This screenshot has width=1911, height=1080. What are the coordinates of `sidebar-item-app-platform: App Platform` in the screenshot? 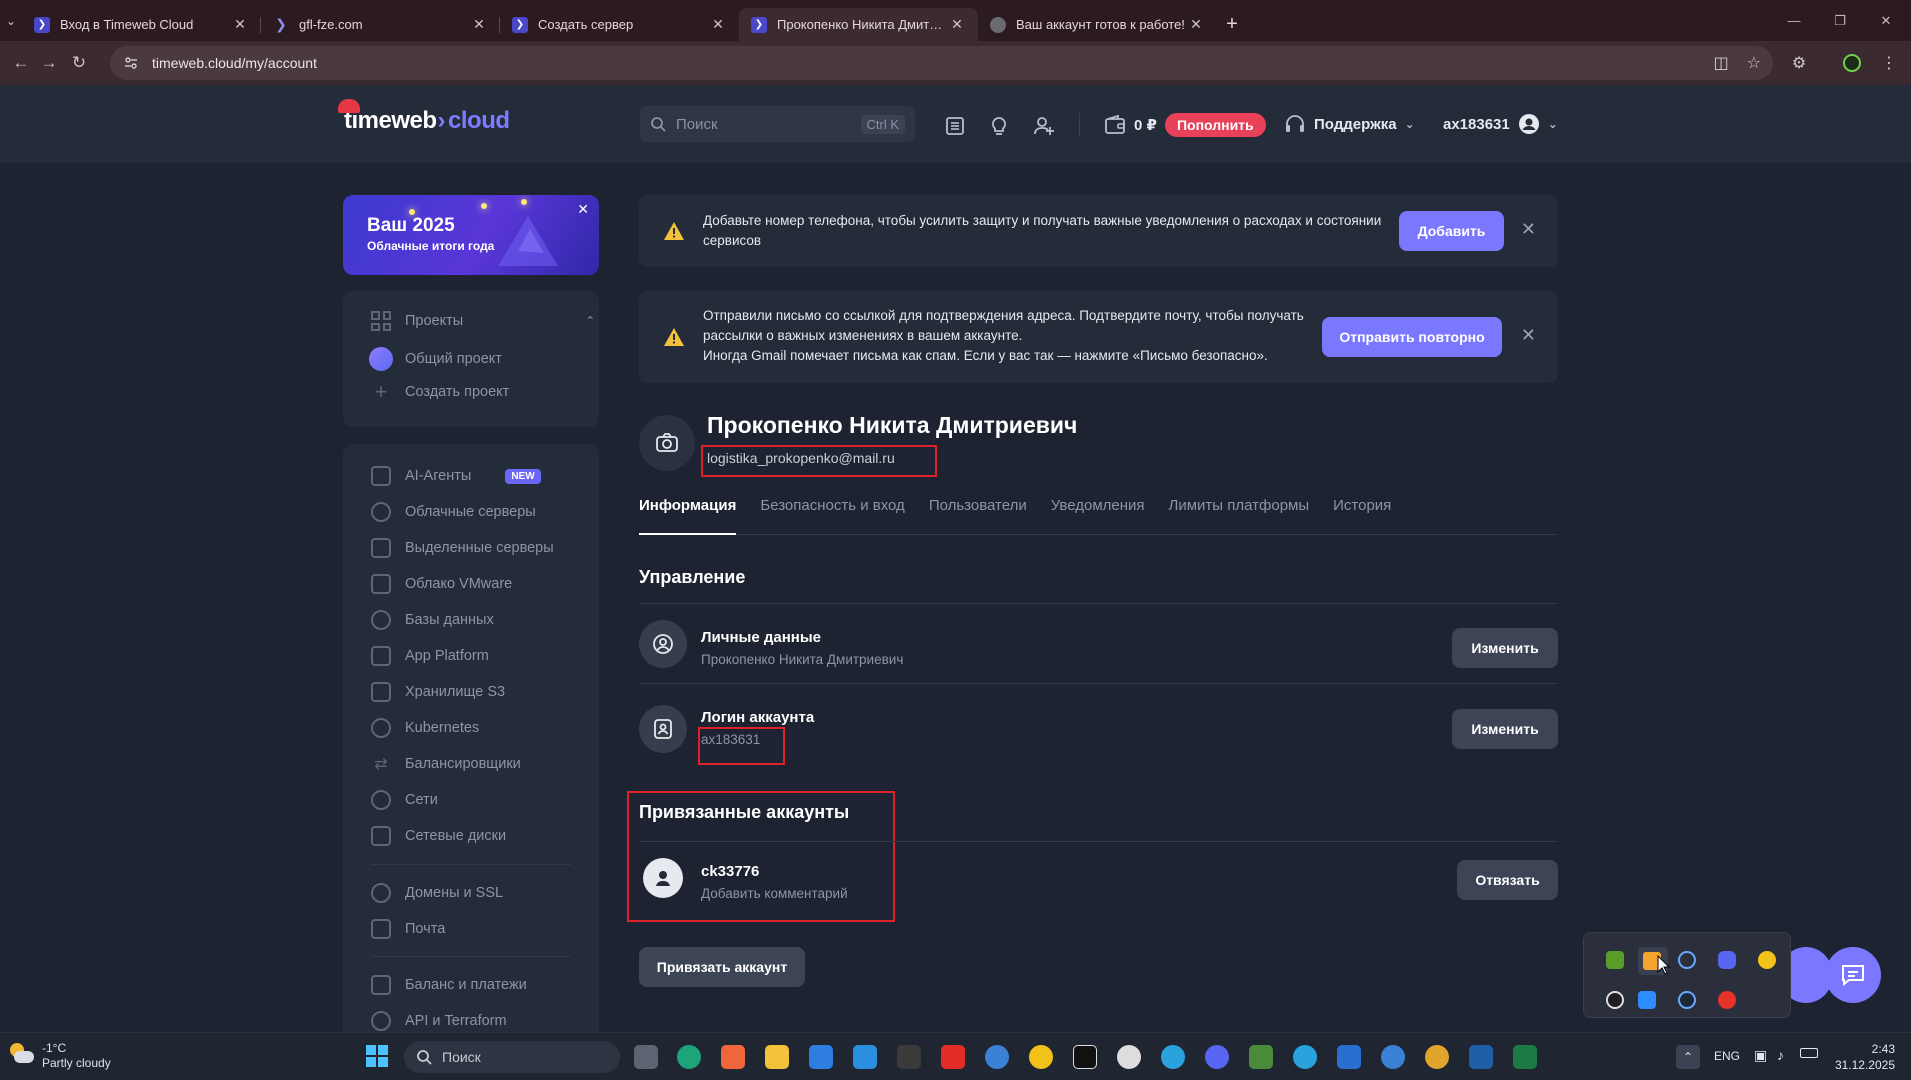 It's located at (430, 656).